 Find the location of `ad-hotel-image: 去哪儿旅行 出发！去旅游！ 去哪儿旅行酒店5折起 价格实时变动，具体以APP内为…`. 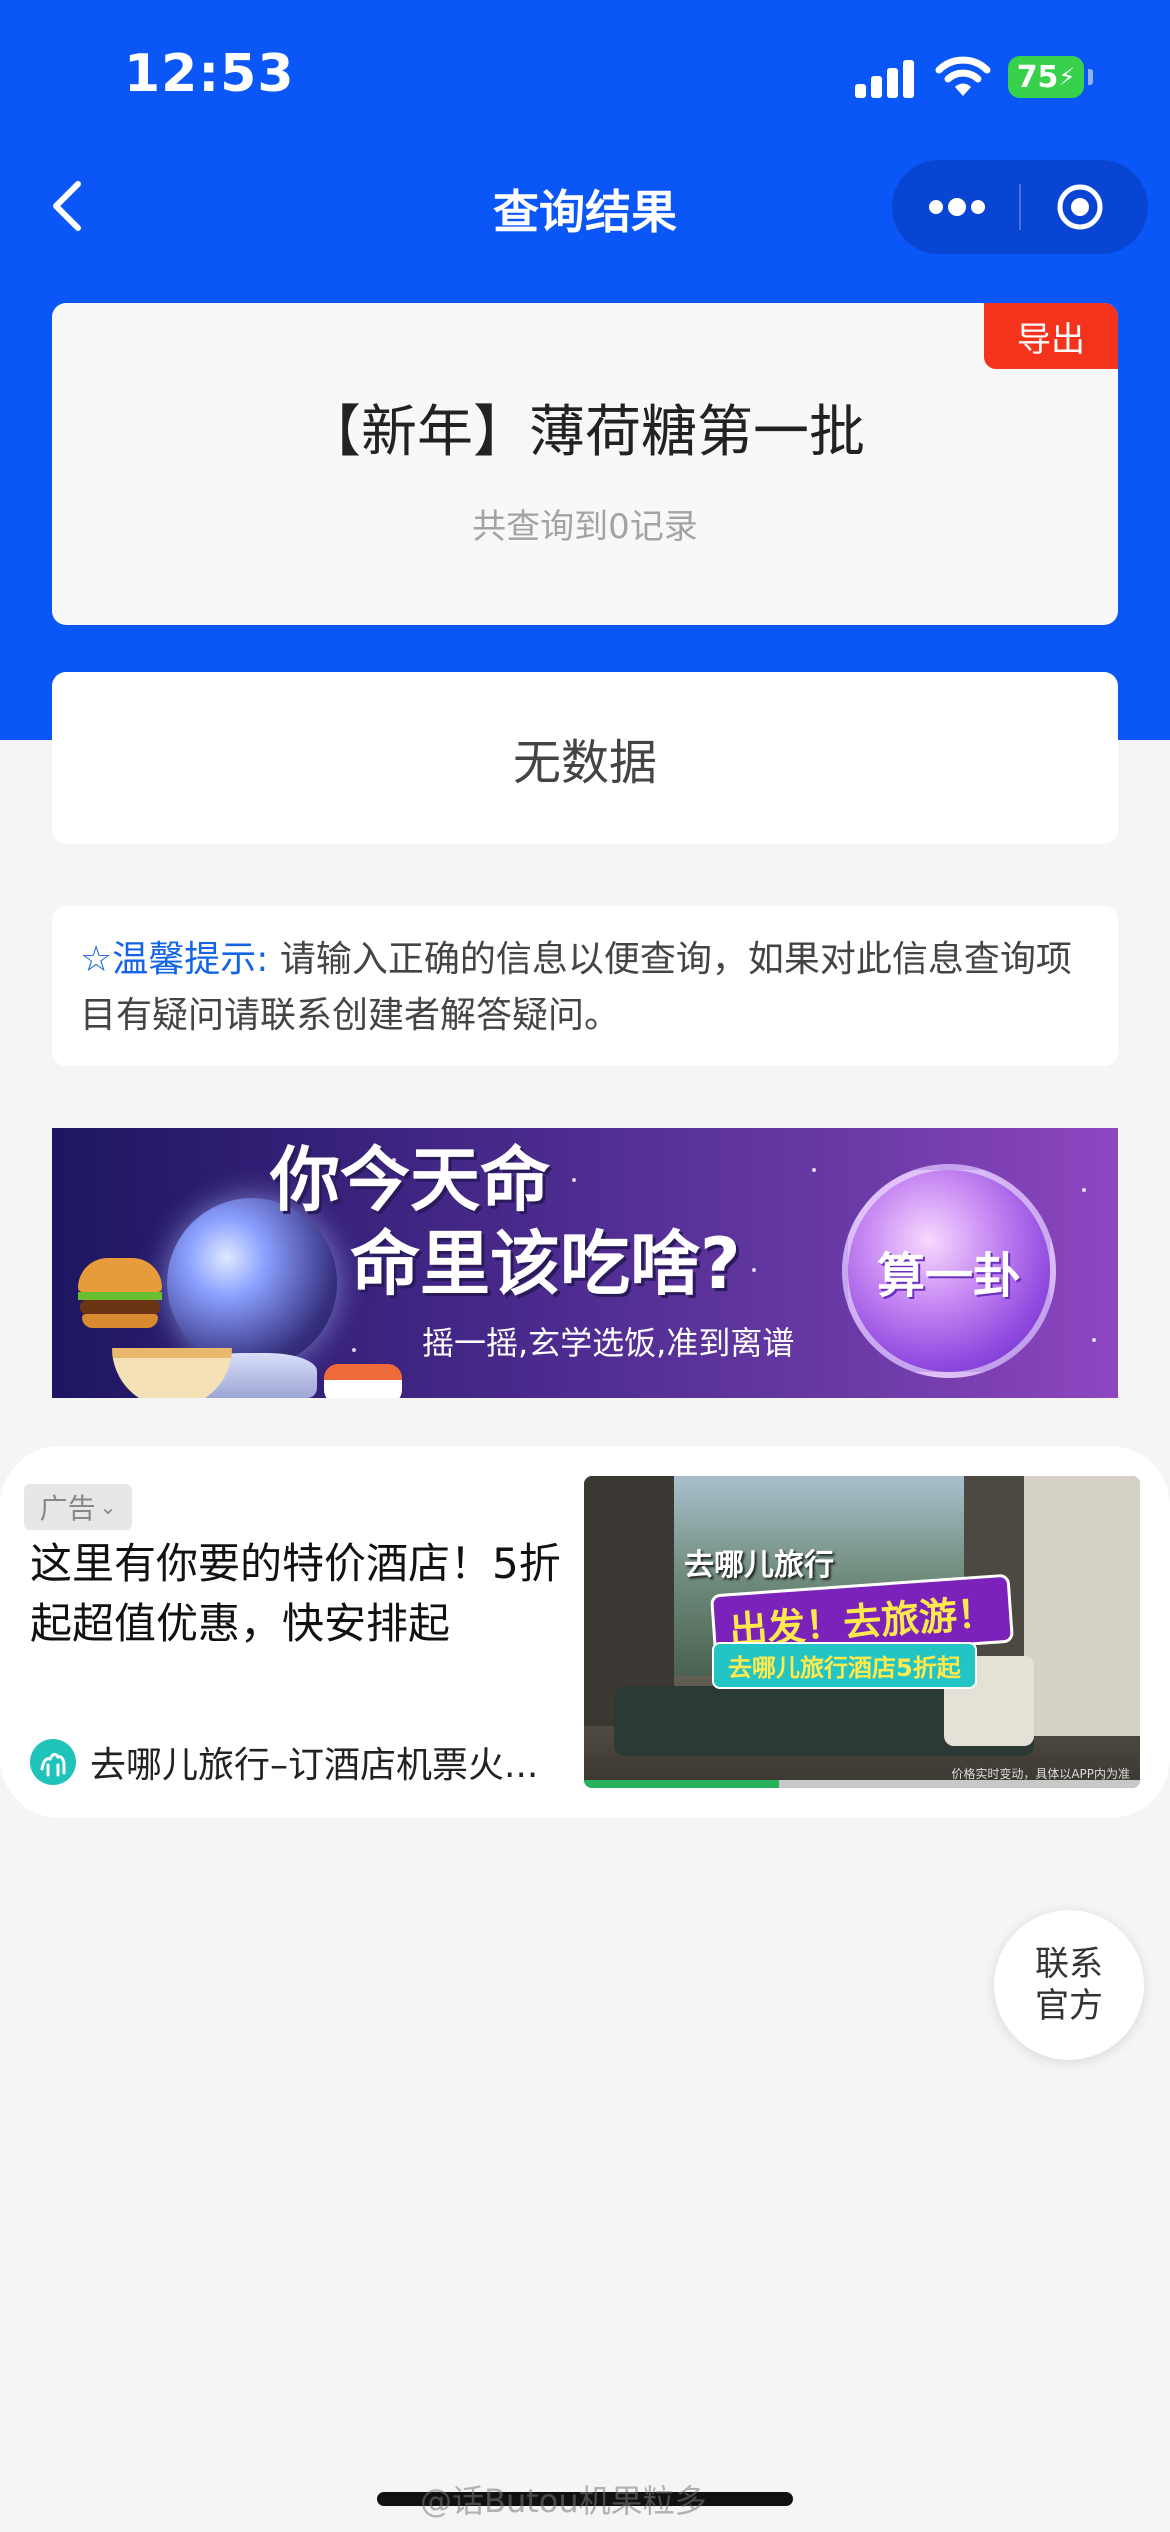

ad-hotel-image: 去哪儿旅行 出发！去旅游！ 去哪儿旅行酒店5折起 价格实时变动，具体以APP内为… is located at coordinates (862, 1632).